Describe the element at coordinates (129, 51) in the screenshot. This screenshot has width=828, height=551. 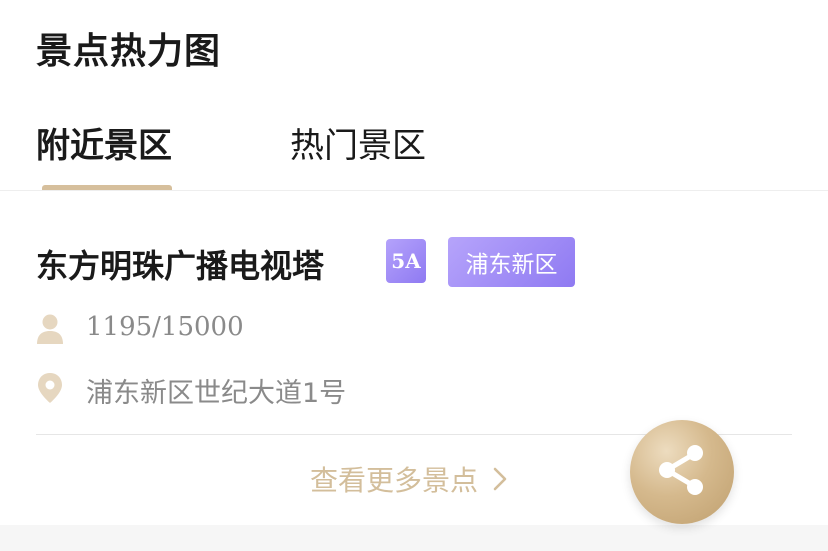
I see `page-title: 景点热力图` at that location.